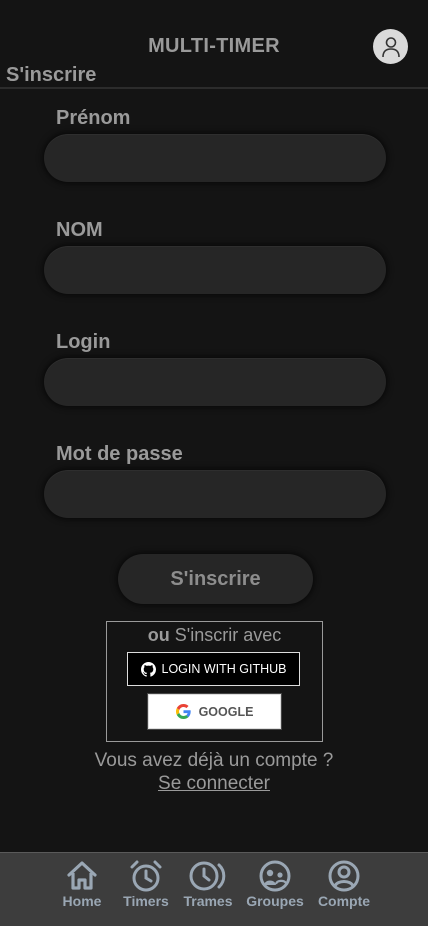 Image resolution: width=428 pixels, height=926 pixels. I want to click on oauth-title-text: S'inscrir avec, so click(225, 635).